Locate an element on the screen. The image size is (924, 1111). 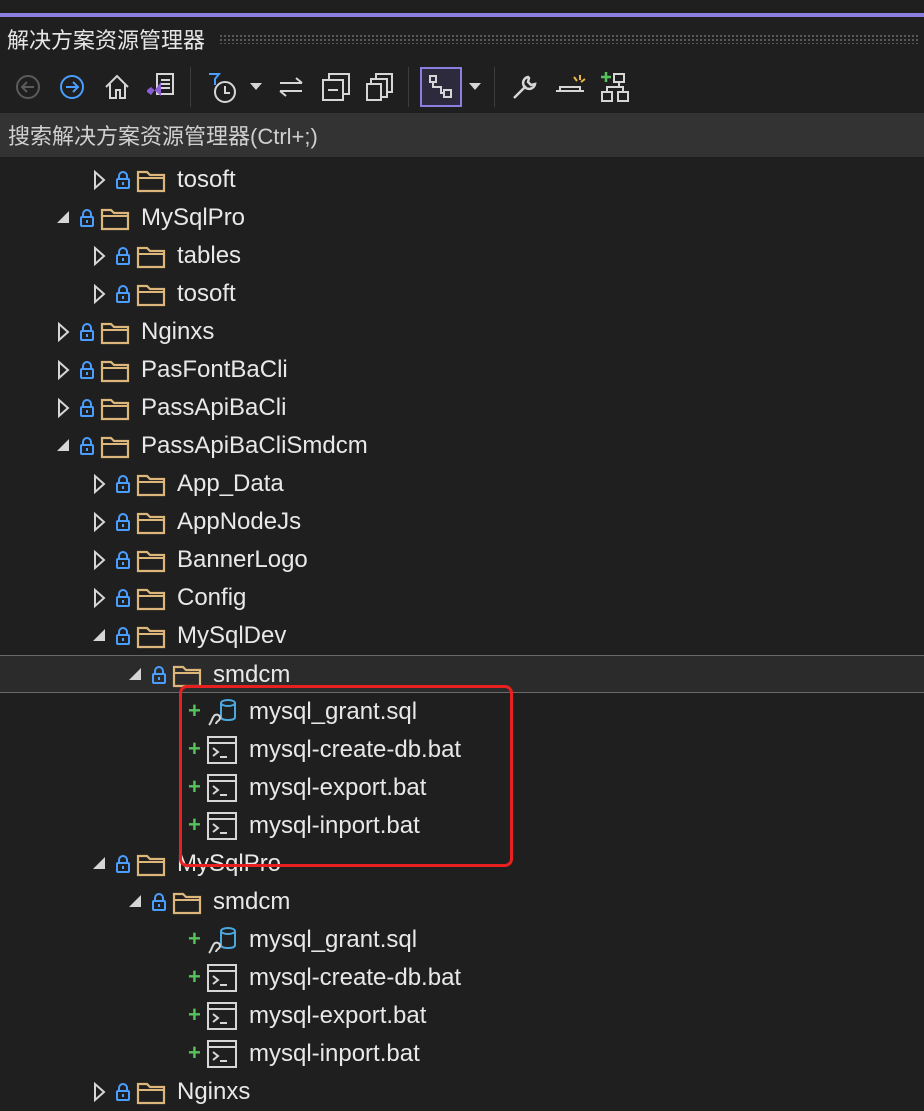
properties-button is located at coordinates (525, 87).